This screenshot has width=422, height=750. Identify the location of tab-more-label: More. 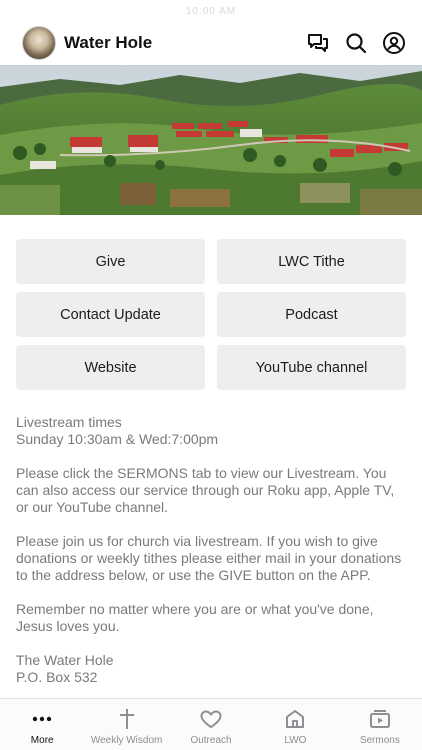
(42, 740).